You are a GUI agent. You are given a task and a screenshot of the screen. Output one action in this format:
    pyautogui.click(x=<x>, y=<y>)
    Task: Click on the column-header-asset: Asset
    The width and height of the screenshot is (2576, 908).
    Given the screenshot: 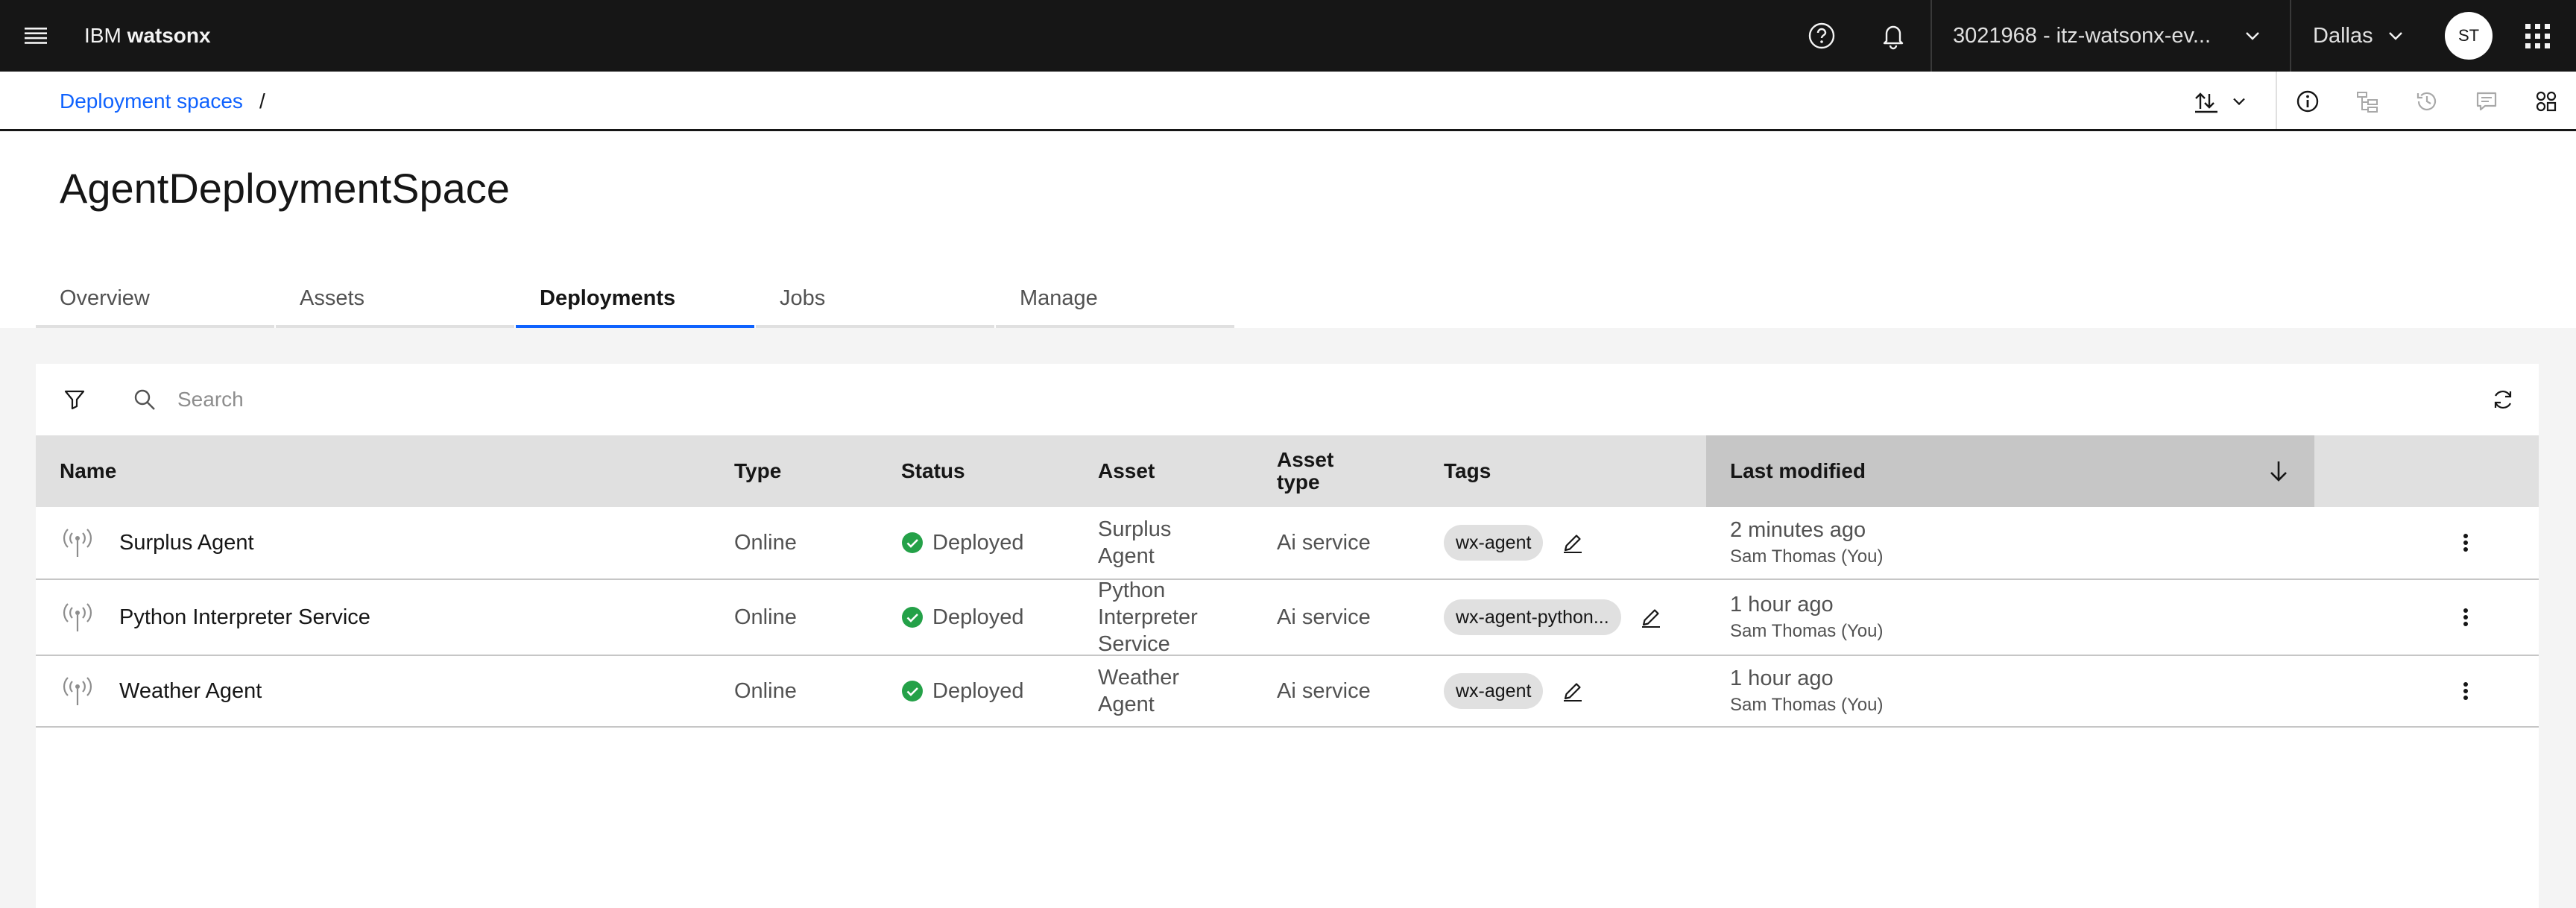 What is the action you would take?
    pyautogui.click(x=1126, y=471)
    